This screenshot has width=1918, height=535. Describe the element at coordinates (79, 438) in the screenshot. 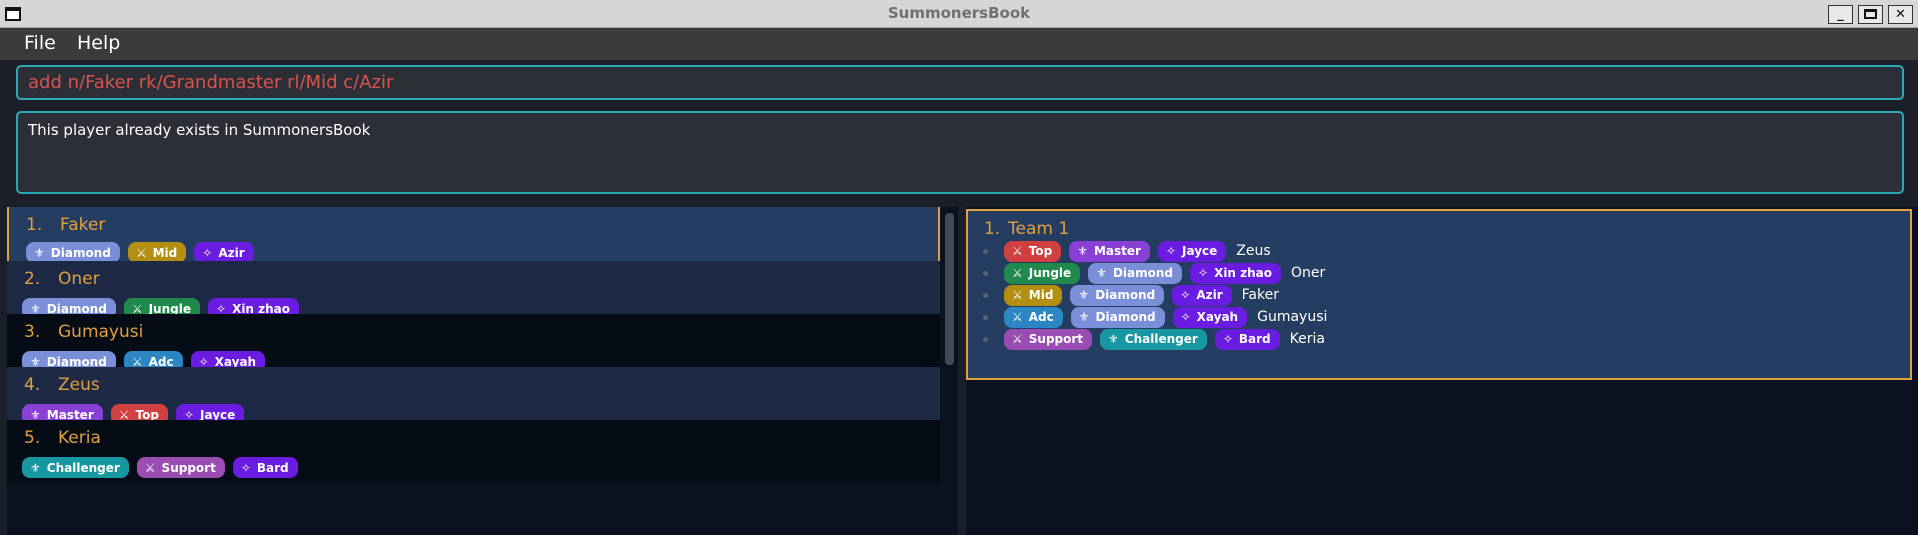

I see `player-name: Keria` at that location.